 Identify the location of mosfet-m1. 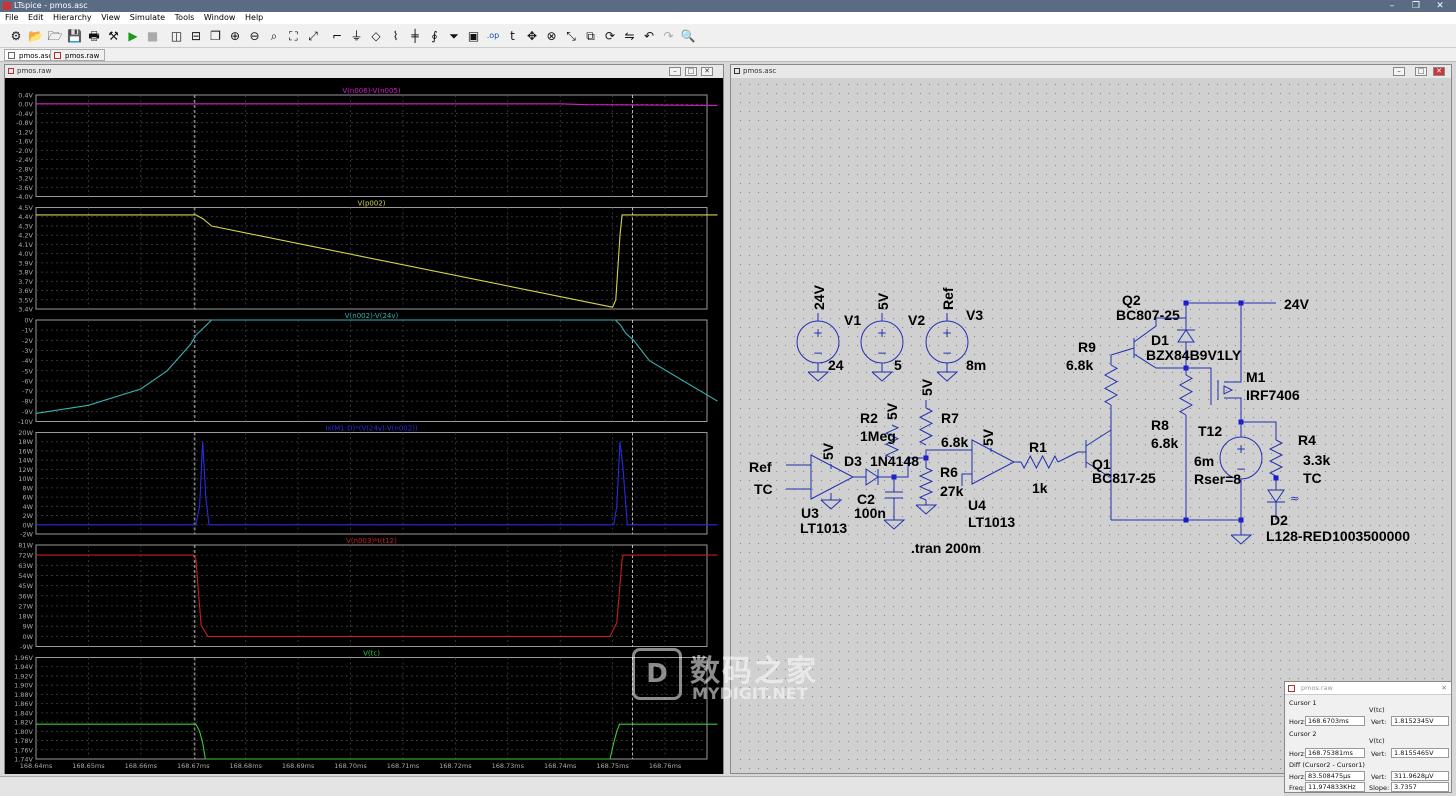
(1228, 390).